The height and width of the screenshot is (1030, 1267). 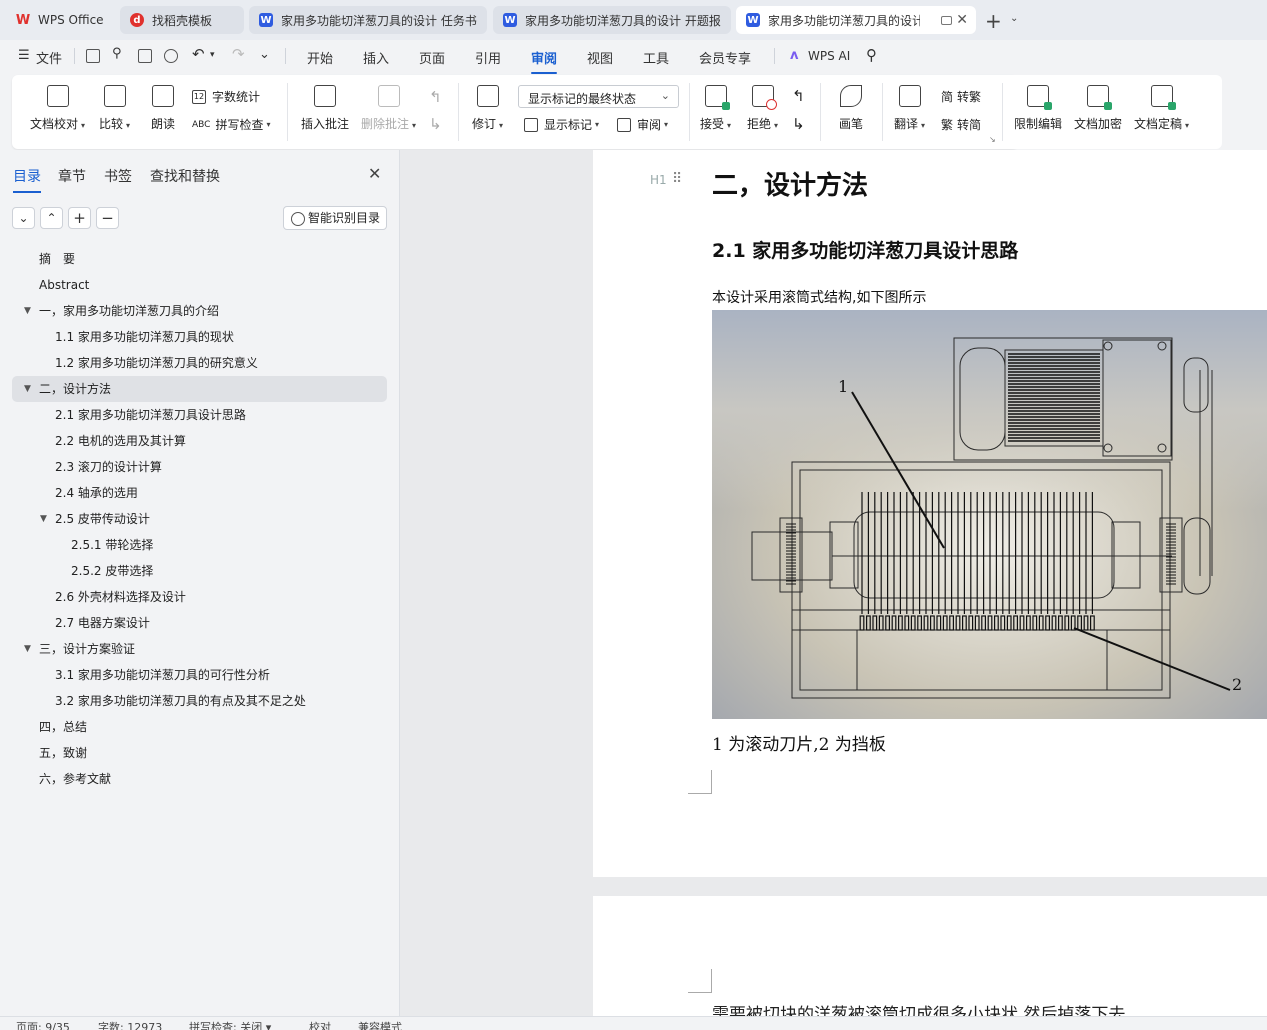 I want to click on pen-button: 画笔, so click(x=851, y=108).